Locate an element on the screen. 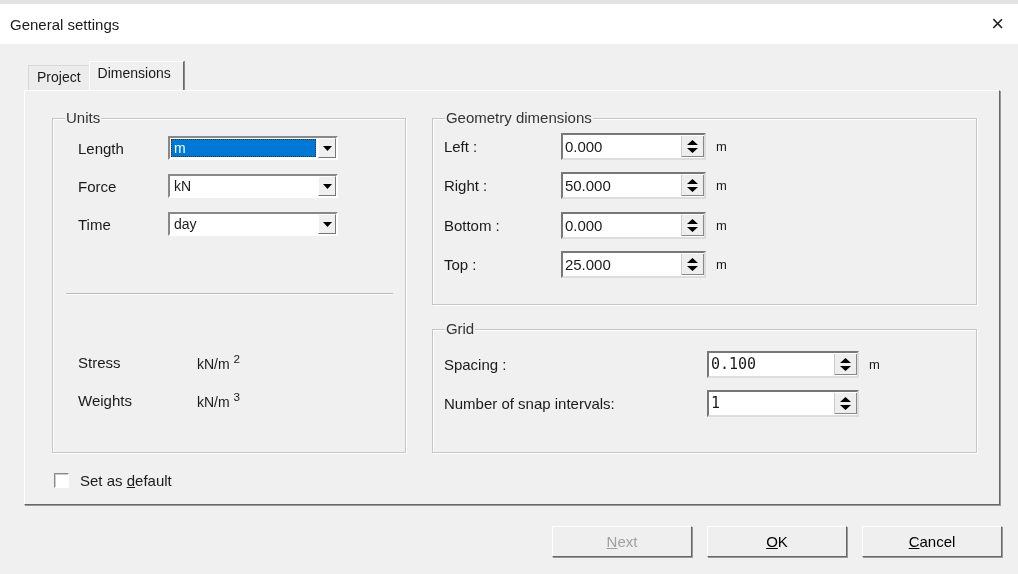  field-label: Right : is located at coordinates (466, 185).